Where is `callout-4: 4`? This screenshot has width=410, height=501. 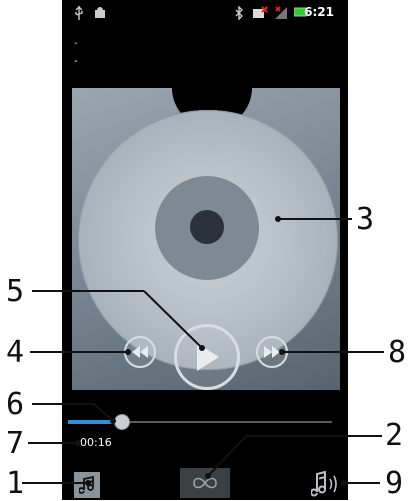 callout-4: 4 is located at coordinates (15, 352).